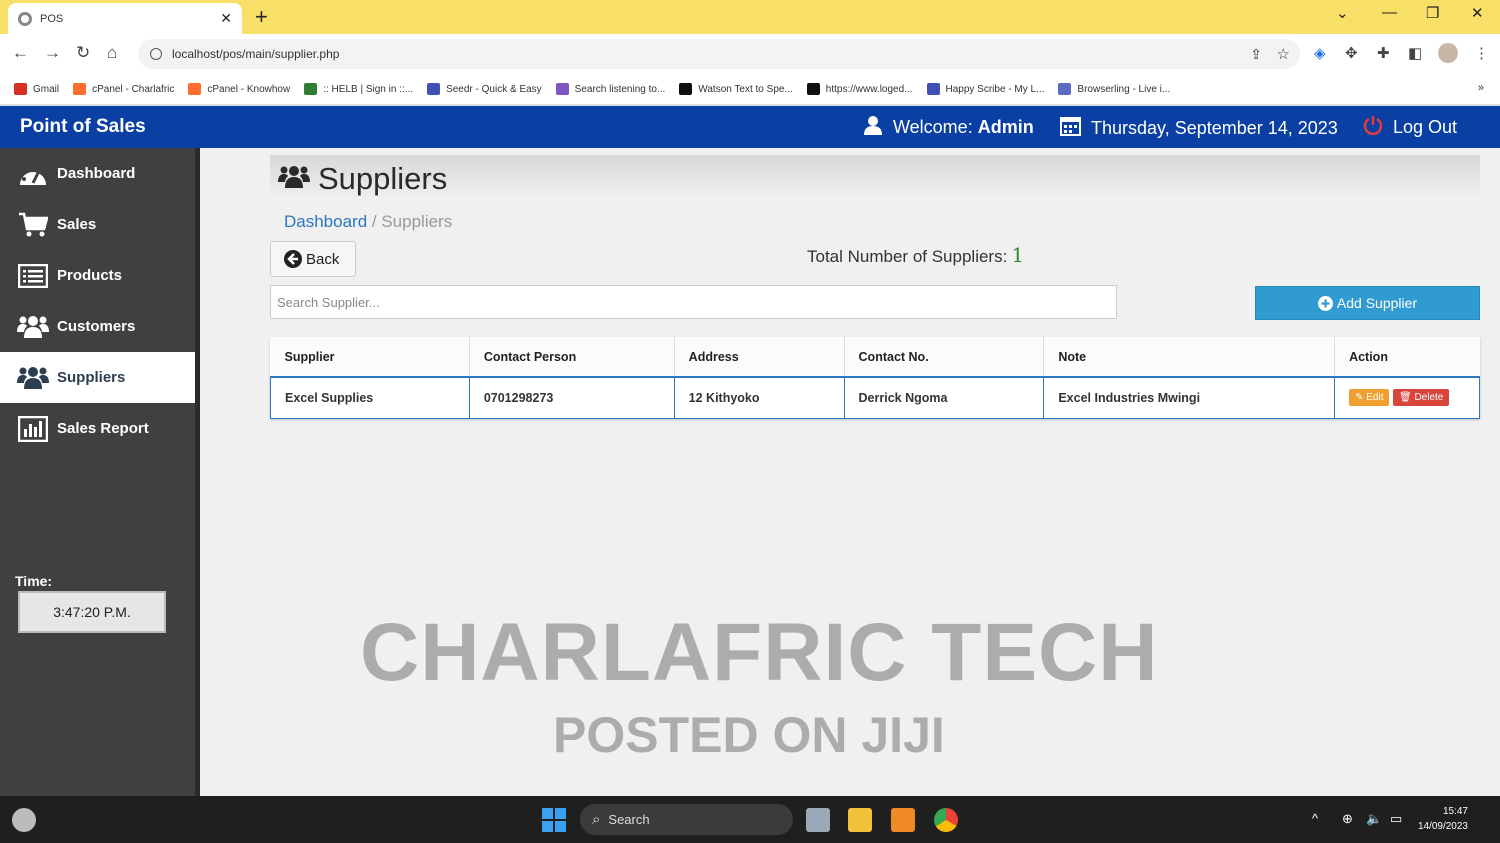  What do you see at coordinates (1347, 819) in the screenshot?
I see `language-icon: ⊕` at bounding box center [1347, 819].